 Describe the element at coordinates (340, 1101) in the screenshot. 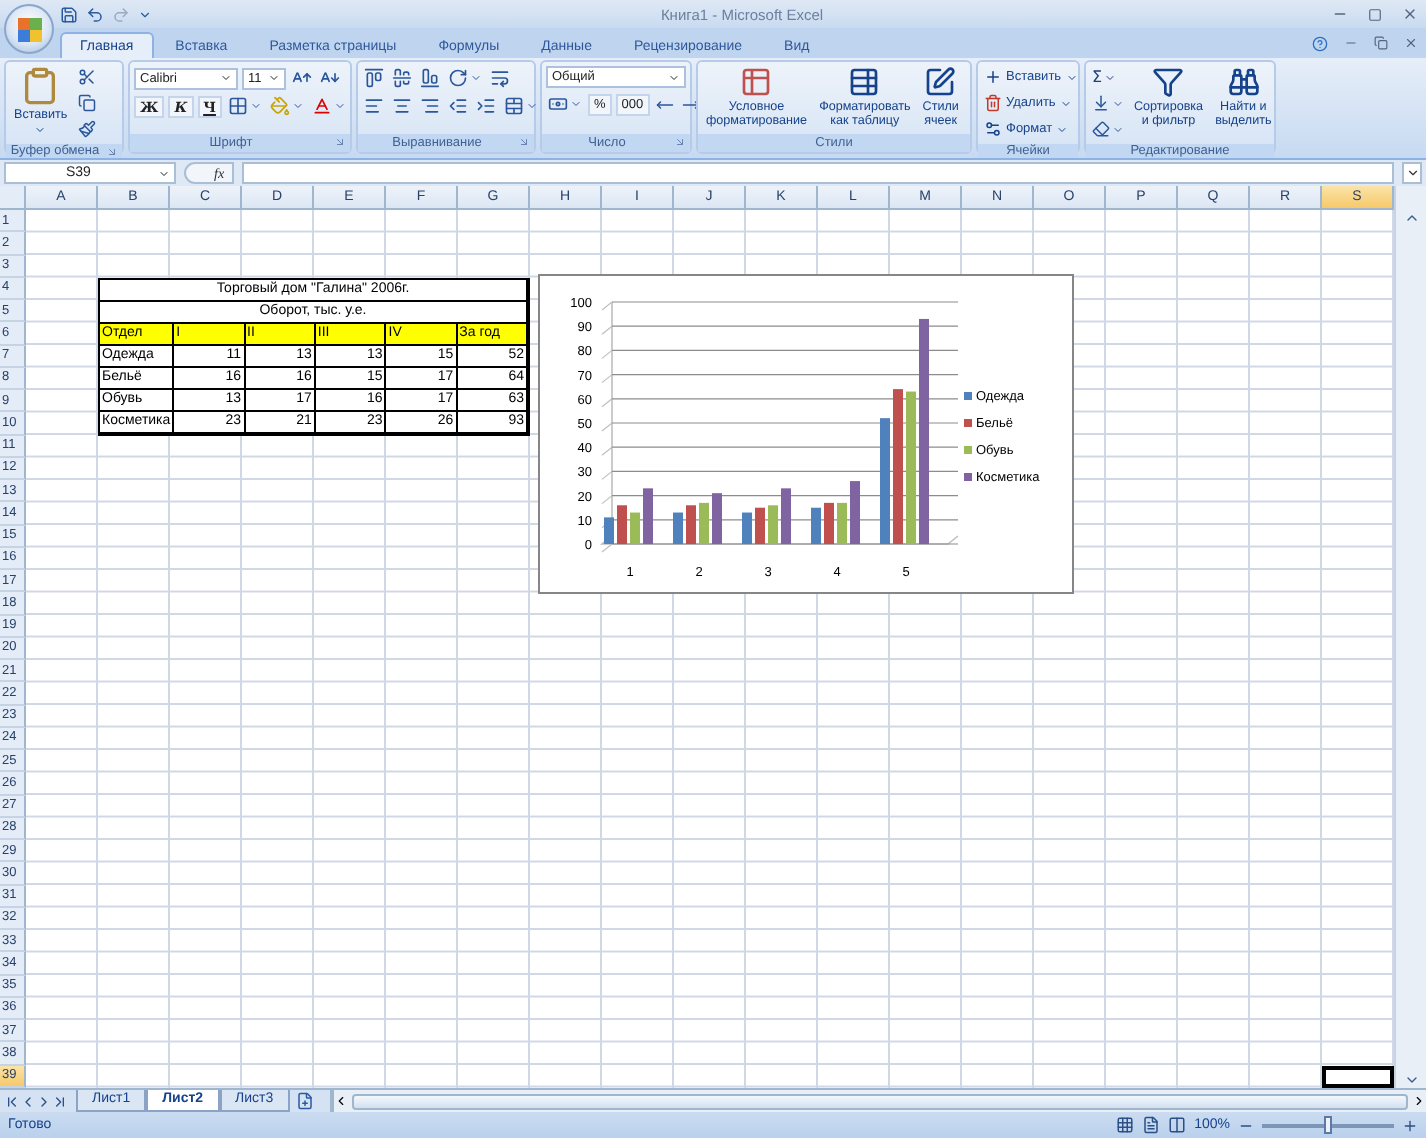

I see `scroll-left-icon` at that location.